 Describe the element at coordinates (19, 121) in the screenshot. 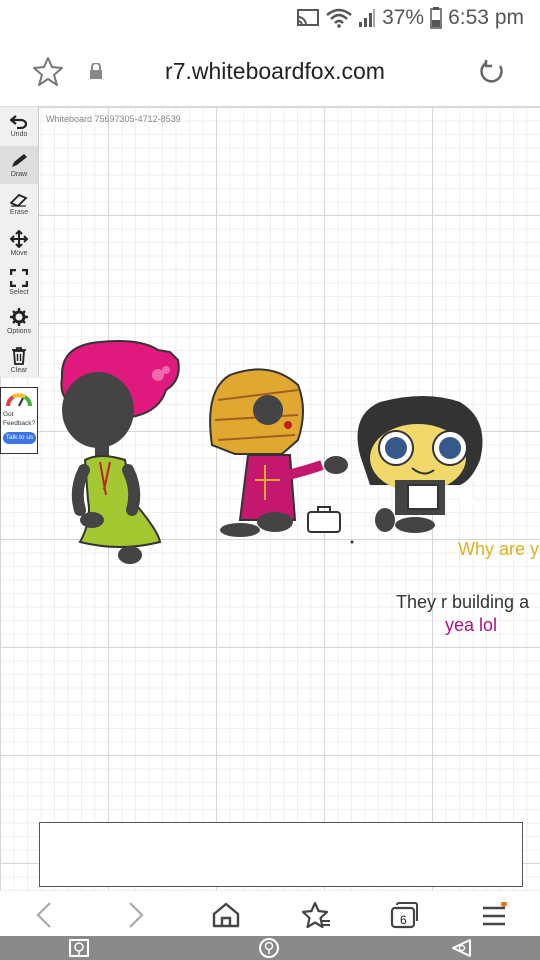

I see `undo-icon` at that location.